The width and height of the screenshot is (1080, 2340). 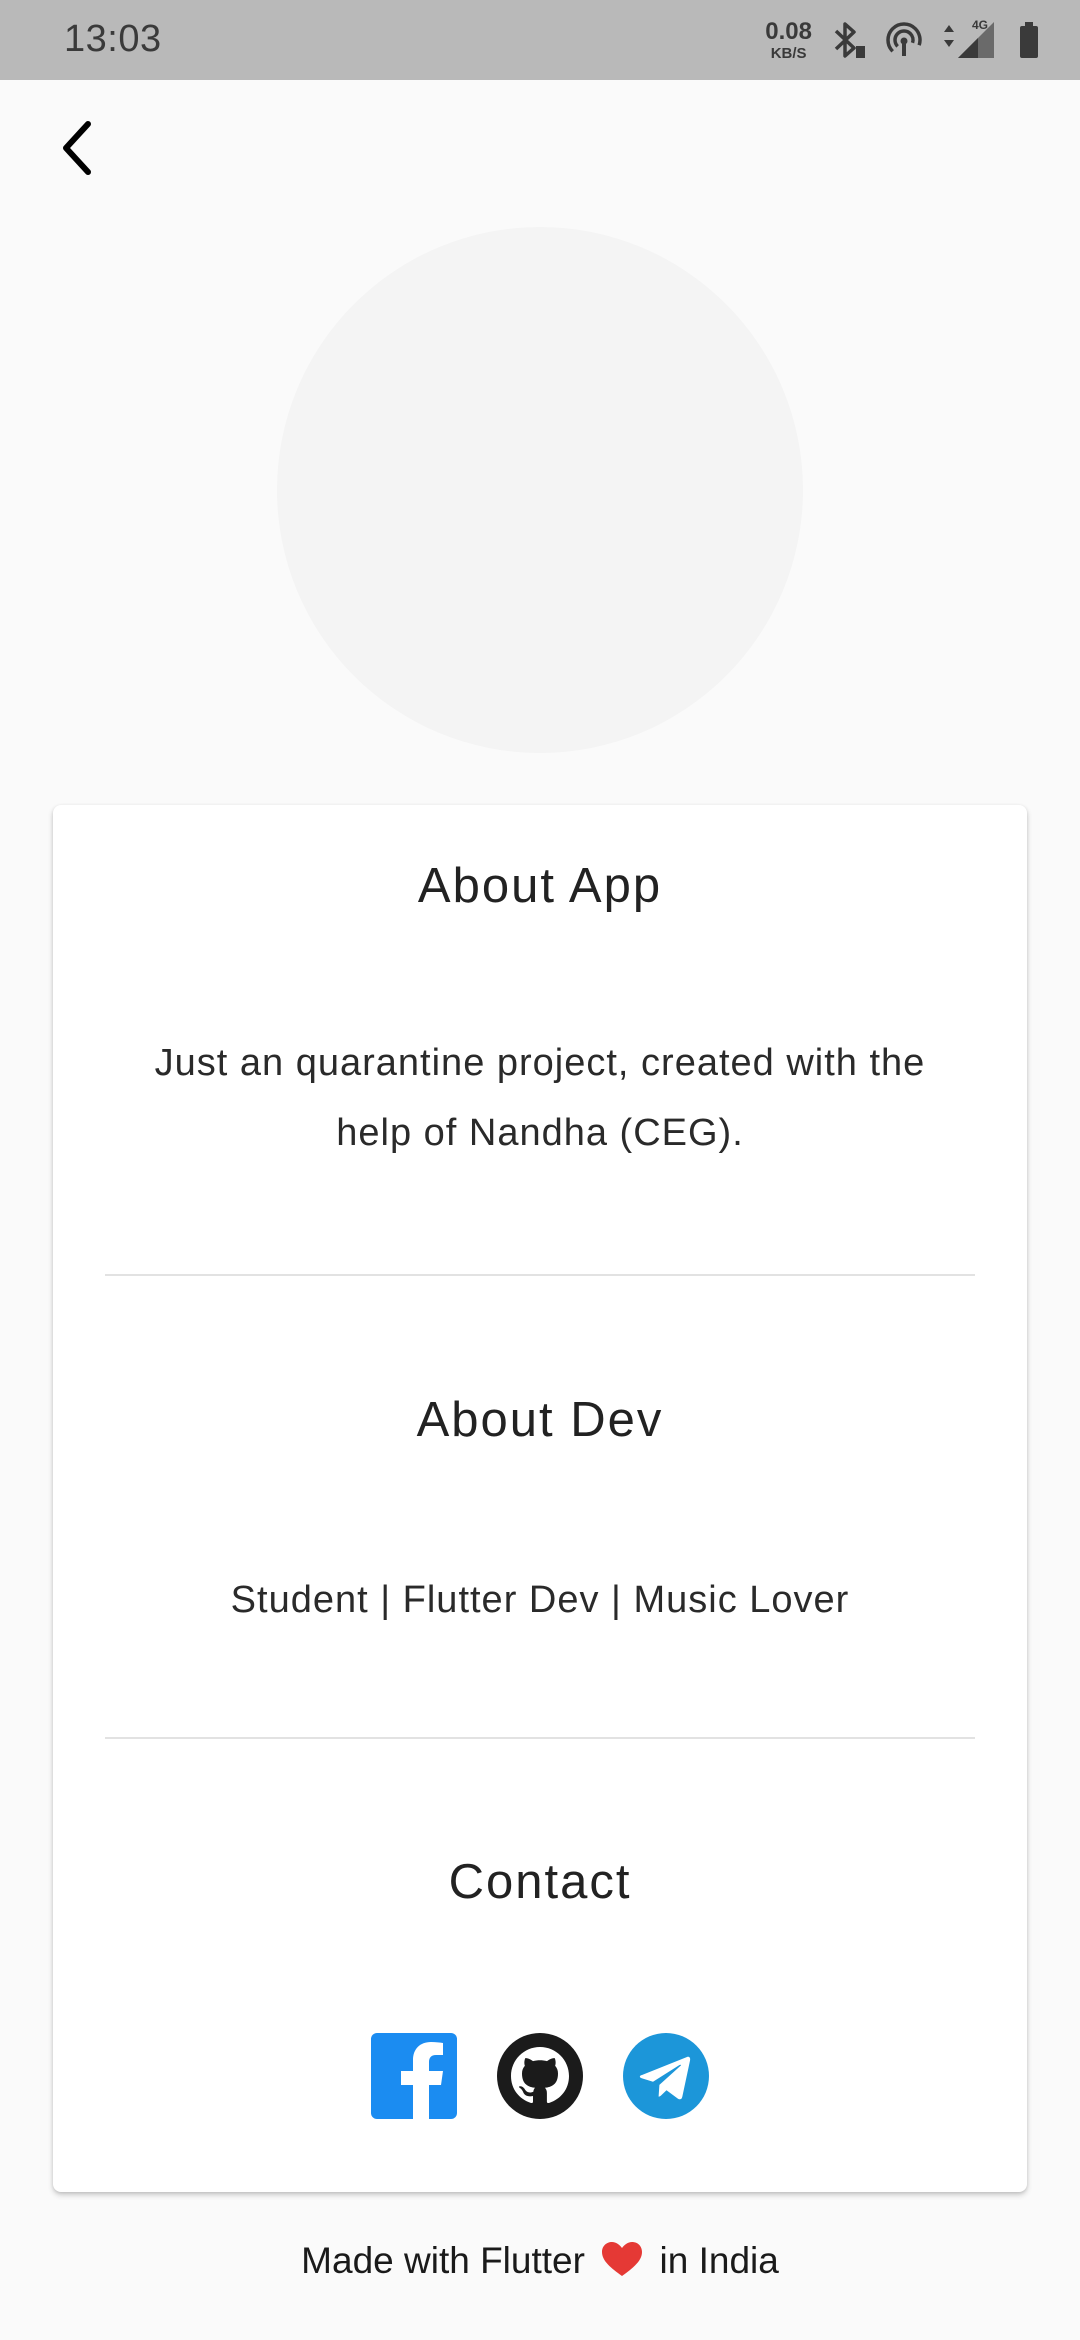 What do you see at coordinates (414, 2076) in the screenshot?
I see `facebook-icon` at bounding box center [414, 2076].